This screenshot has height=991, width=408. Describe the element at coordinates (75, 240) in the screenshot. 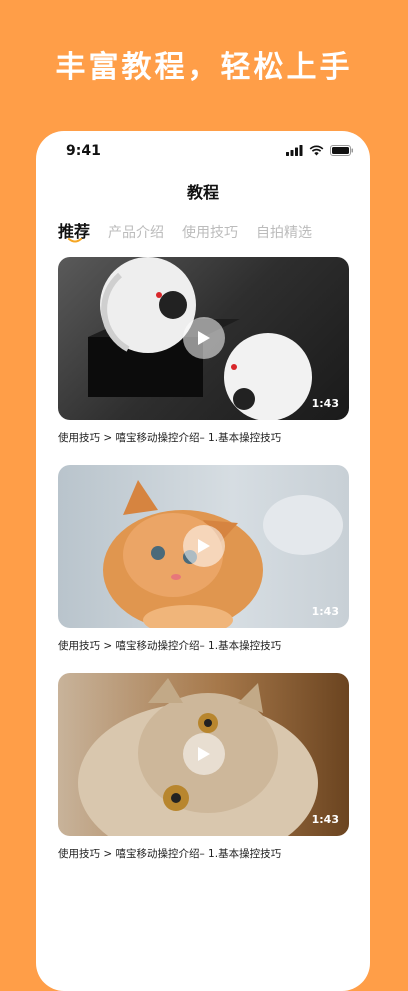

I see `active-tab-indicator` at that location.